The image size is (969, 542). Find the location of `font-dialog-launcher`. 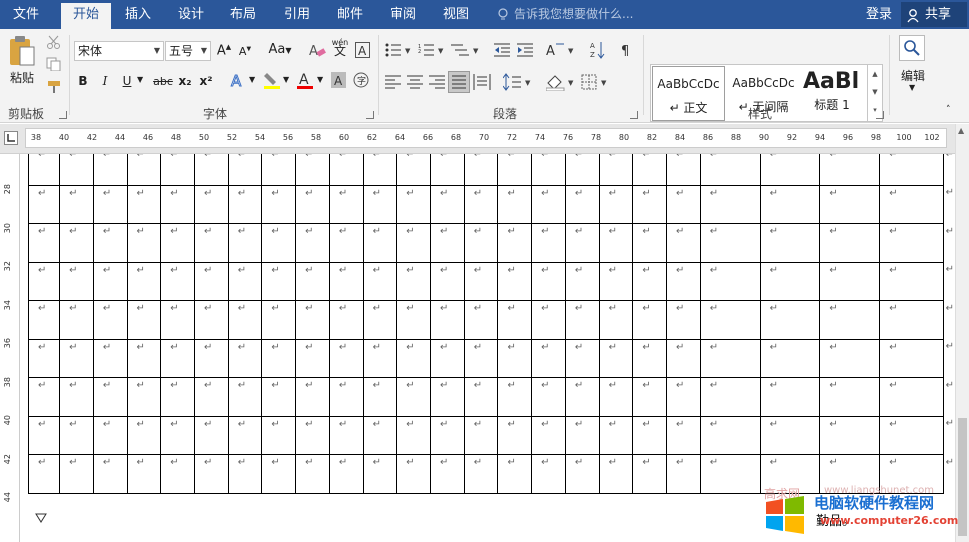

font-dialog-launcher is located at coordinates (370, 115).